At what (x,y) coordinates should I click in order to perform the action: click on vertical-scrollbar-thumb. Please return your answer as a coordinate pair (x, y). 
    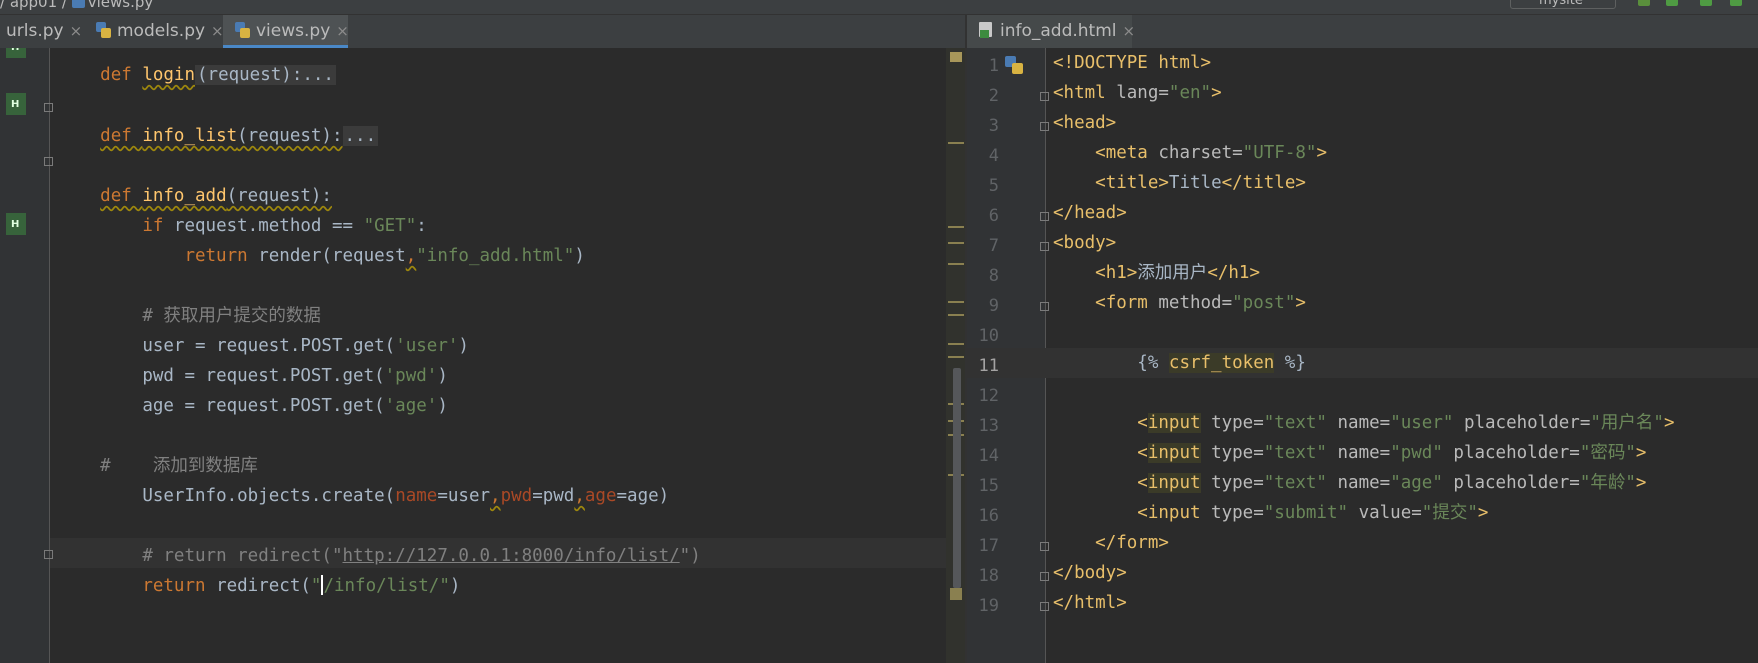
    Looking at the image, I should click on (957, 478).